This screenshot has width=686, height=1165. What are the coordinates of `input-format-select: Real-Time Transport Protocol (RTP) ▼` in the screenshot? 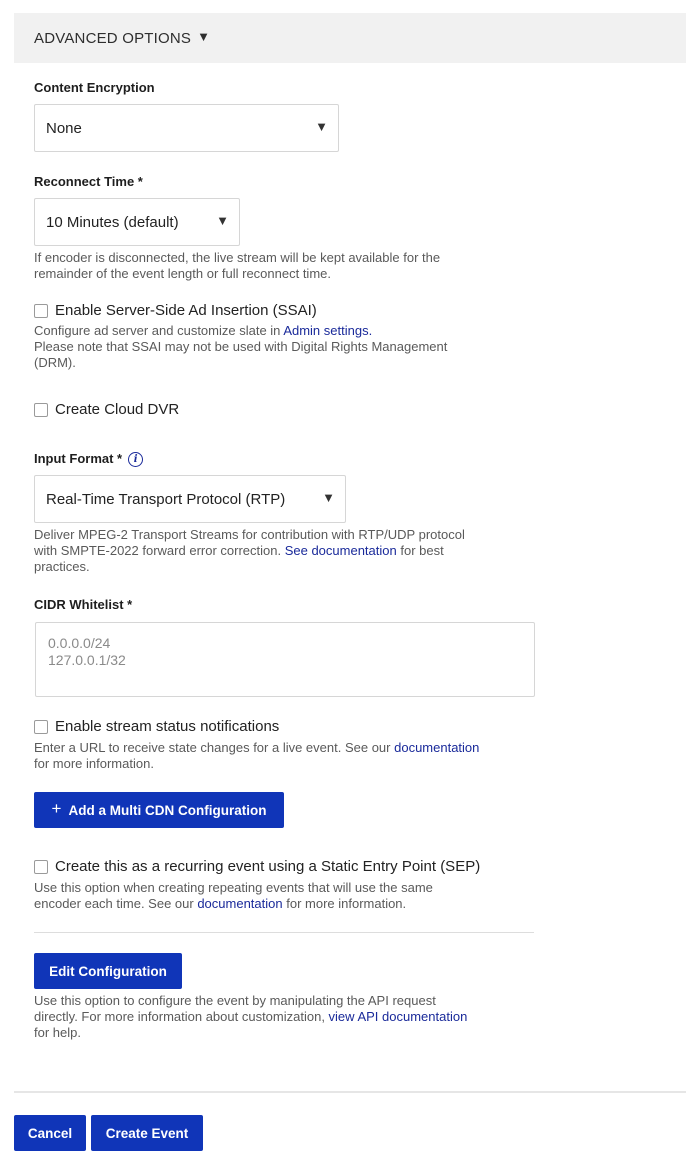 It's located at (190, 499).